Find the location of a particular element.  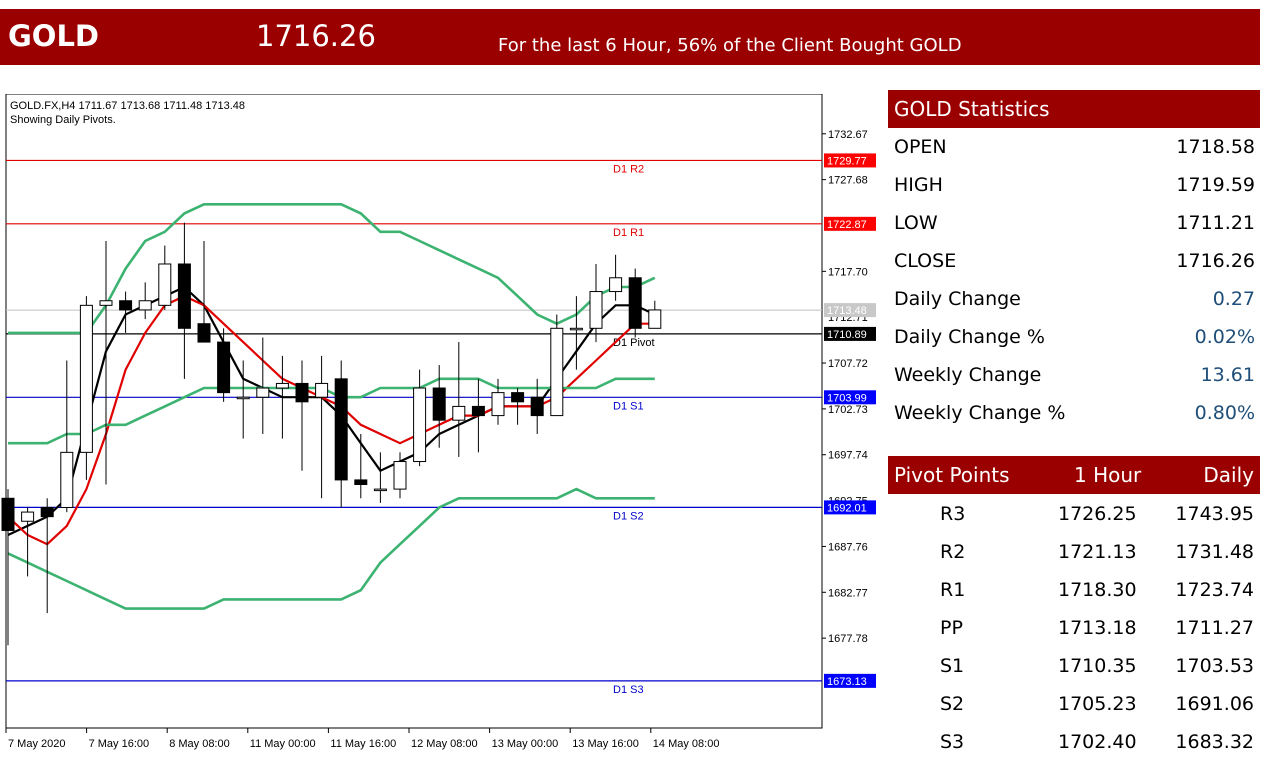

stats-label: OPEN is located at coordinates (920, 147).